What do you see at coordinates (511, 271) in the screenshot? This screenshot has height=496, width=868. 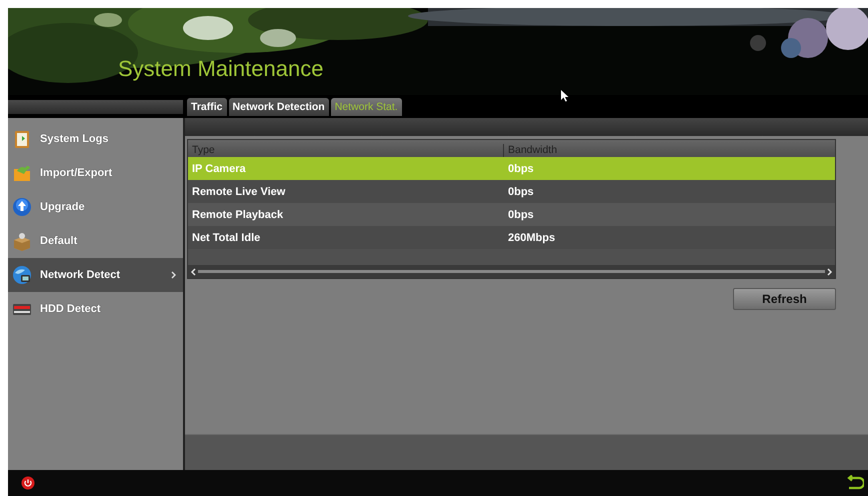 I see `horizontal-scrollbar` at bounding box center [511, 271].